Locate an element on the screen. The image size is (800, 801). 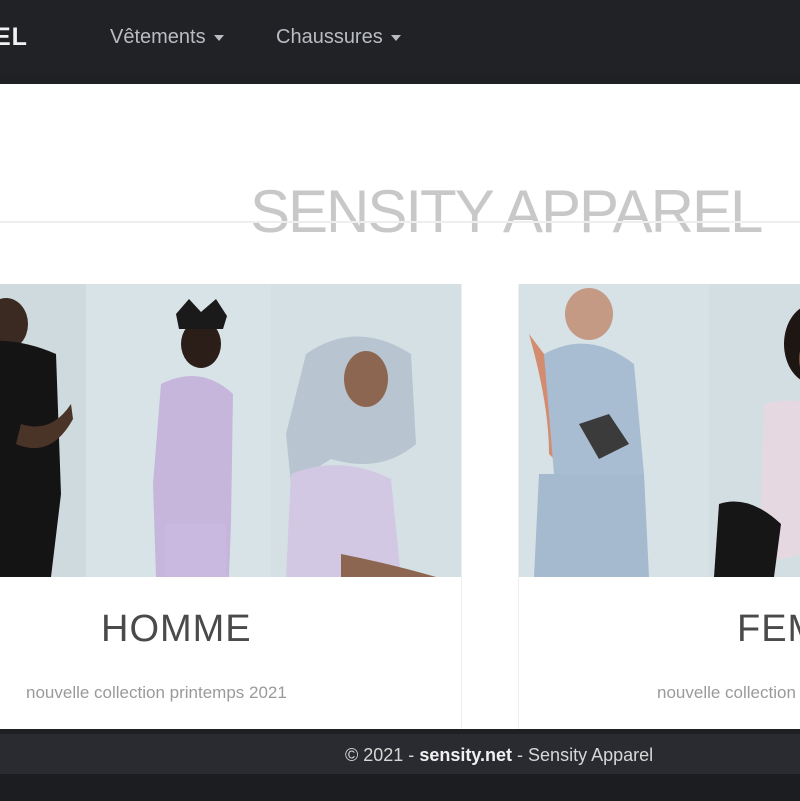
card-title-homme: HOMME is located at coordinates (176, 629).